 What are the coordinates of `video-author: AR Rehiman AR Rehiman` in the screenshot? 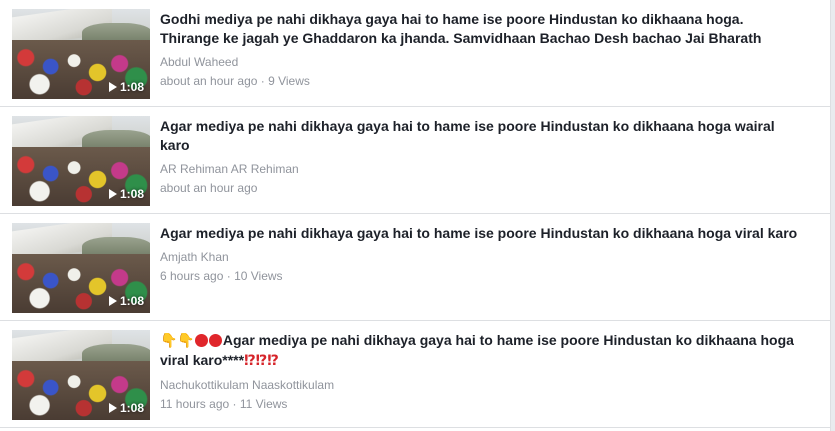 It's located at (480, 169).